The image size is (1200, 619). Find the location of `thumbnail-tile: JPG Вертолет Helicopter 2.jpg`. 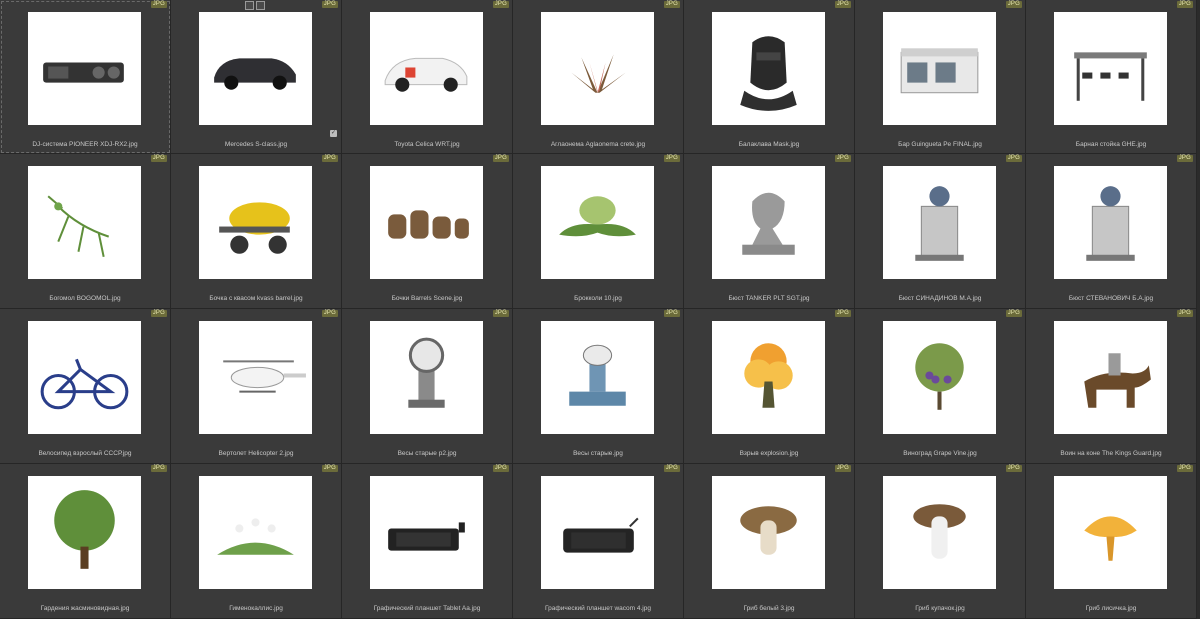

thumbnail-tile: JPG Вертолет Helicopter 2.jpg is located at coordinates (256, 386).